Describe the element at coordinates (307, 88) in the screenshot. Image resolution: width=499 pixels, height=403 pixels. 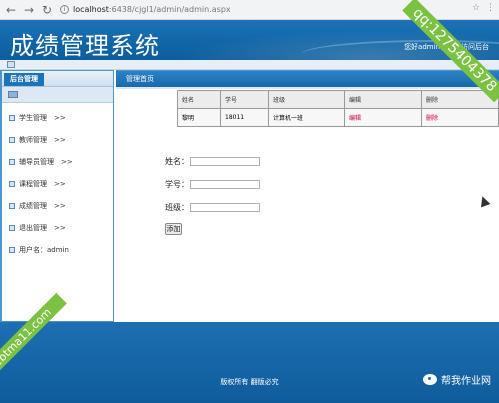
I see `panel-subheader` at that location.